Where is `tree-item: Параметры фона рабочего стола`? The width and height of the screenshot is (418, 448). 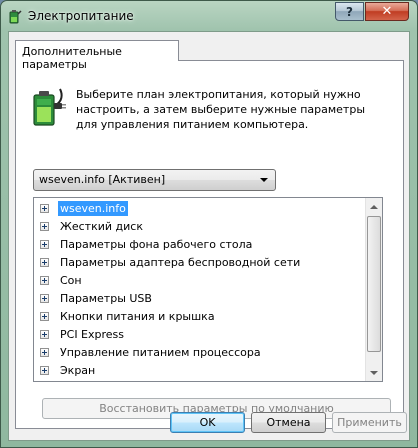
tree-item: Параметры фона рабочего стола is located at coordinates (200, 244).